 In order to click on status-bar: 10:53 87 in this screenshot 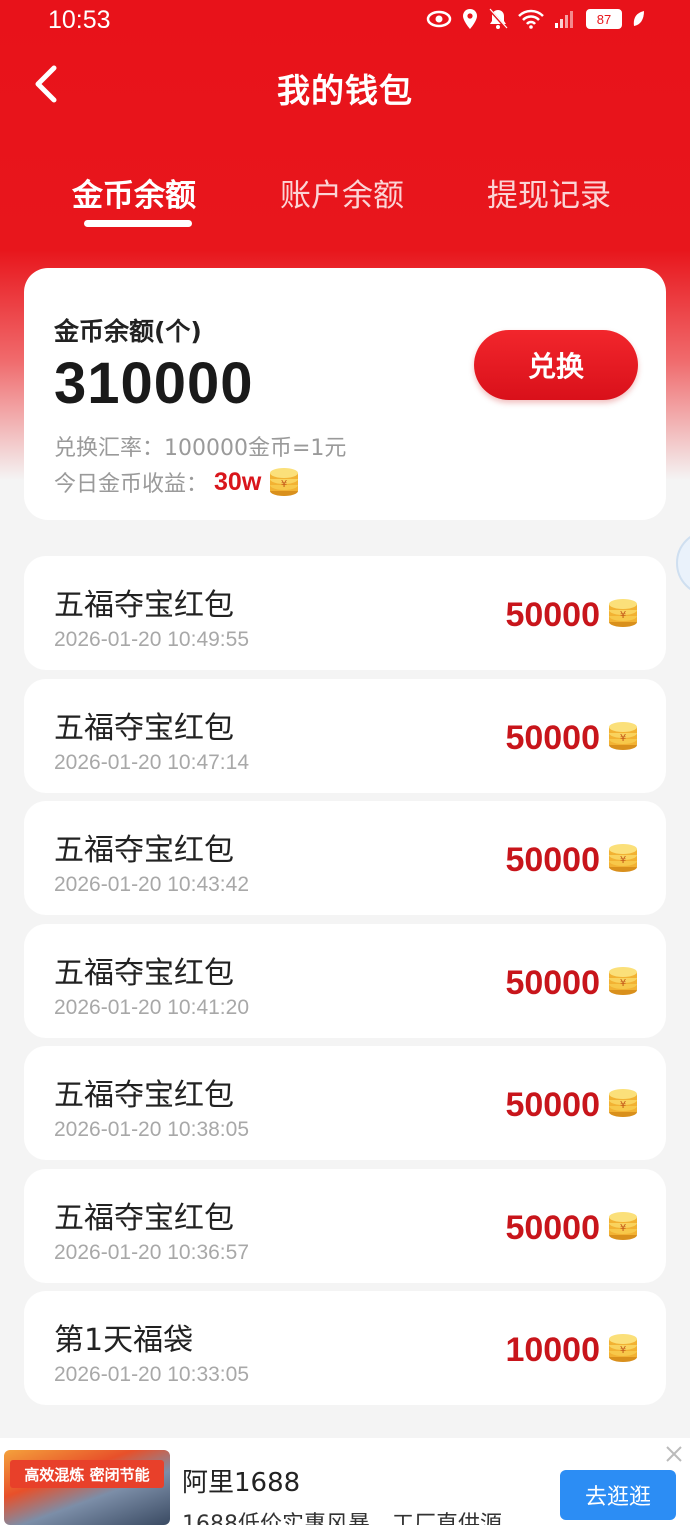, I will do `click(345, 20)`.